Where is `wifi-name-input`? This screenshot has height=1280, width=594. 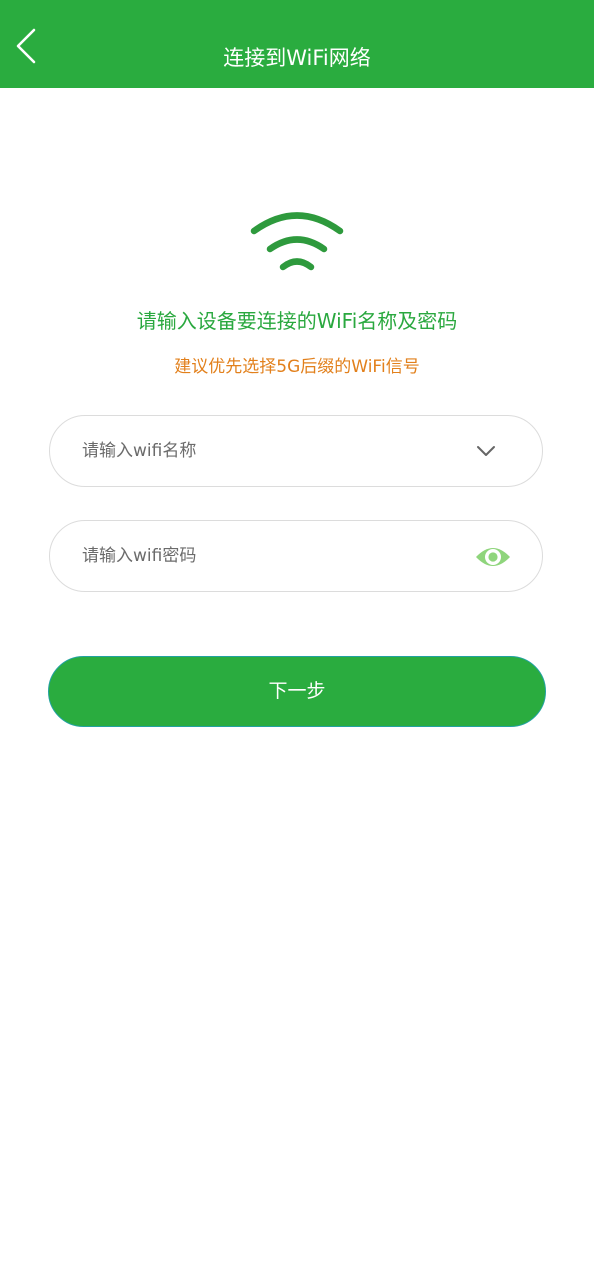
wifi-name-input is located at coordinates (267, 451).